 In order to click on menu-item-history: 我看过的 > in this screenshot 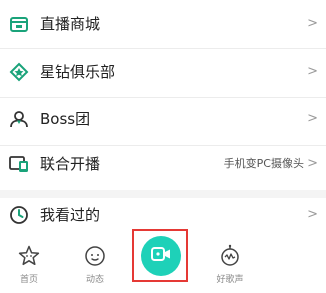, I will do `click(163, 215)`.